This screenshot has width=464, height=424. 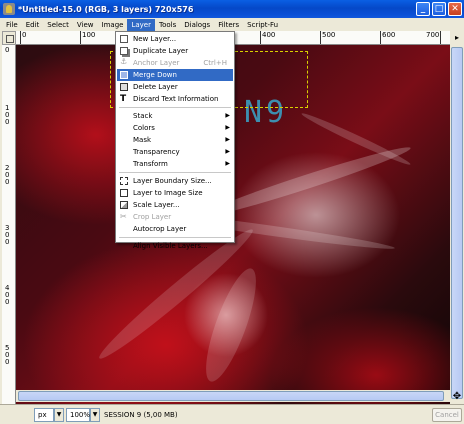 I want to click on menu-filters: Filters, so click(x=228, y=25).